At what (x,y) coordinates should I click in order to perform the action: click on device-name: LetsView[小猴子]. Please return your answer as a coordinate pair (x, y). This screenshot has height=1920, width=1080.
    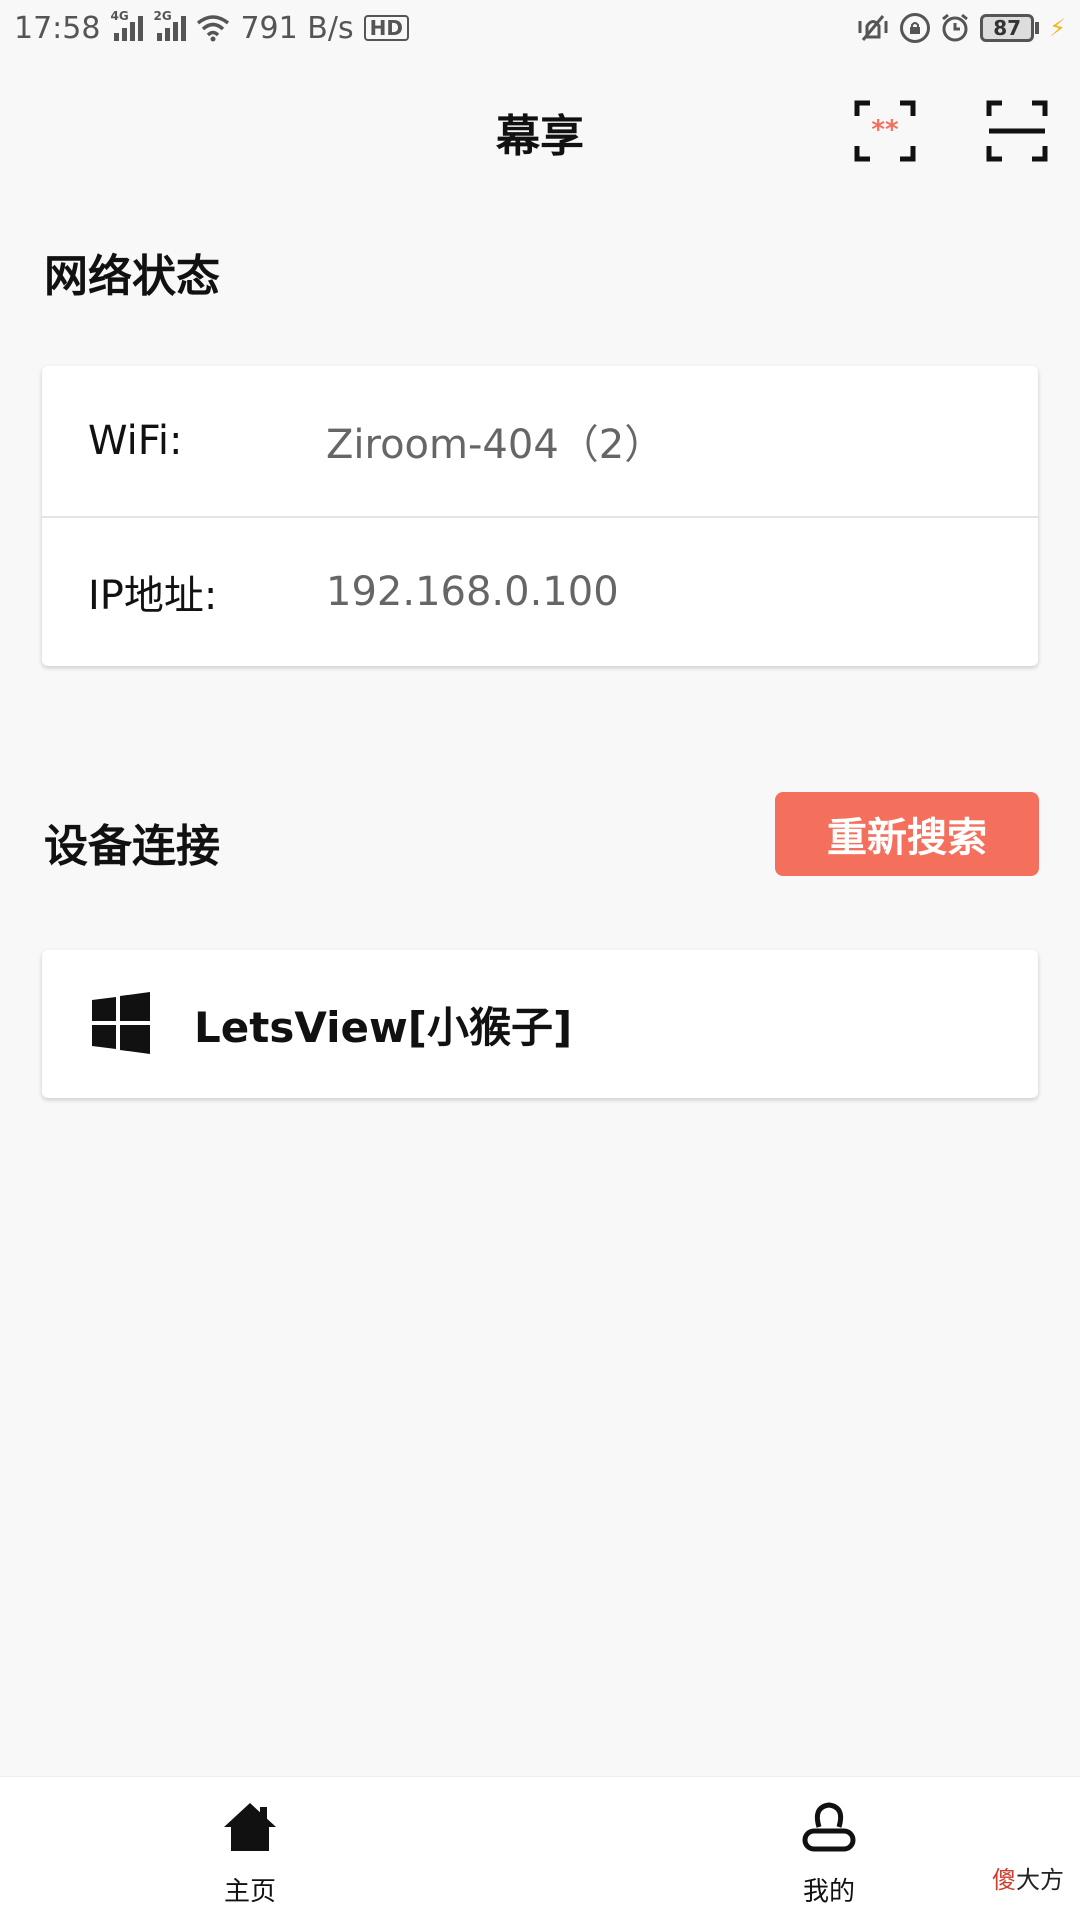
    Looking at the image, I should click on (383, 1027).